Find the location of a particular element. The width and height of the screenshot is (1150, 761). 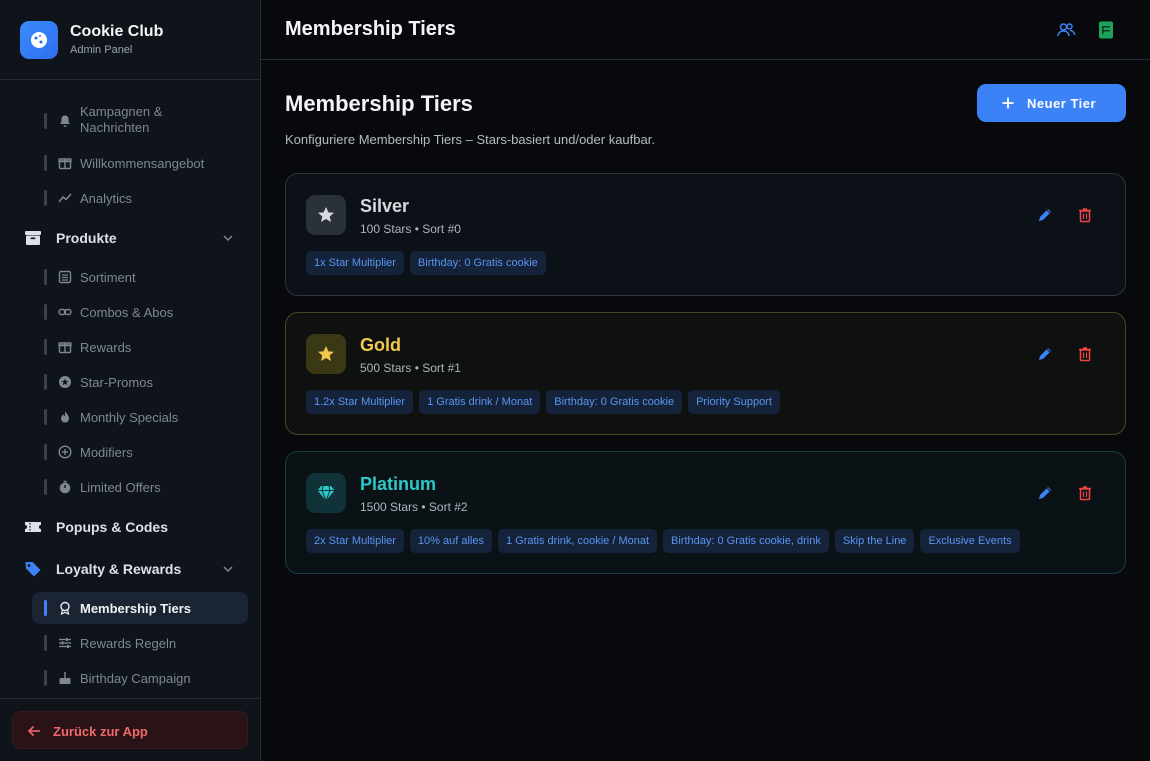

star-circle-icon is located at coordinates (65, 382).